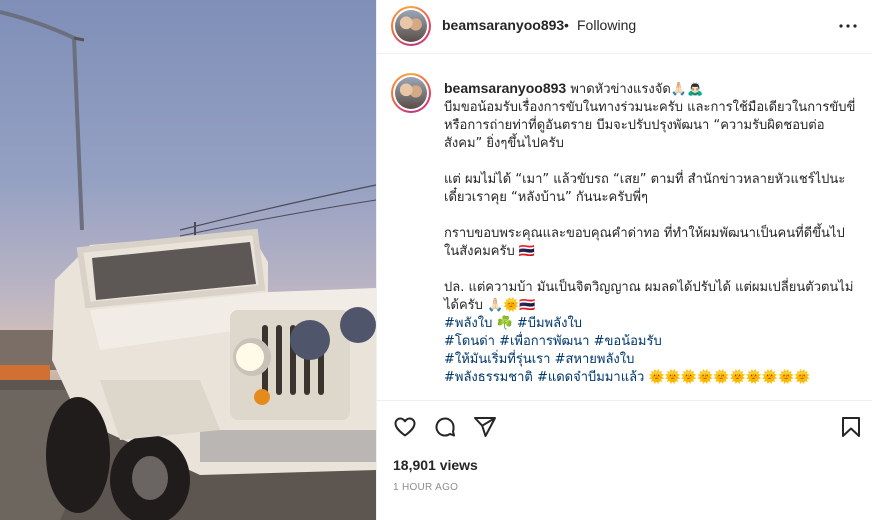 The width and height of the screenshot is (872, 520). What do you see at coordinates (544, 341) in the screenshot?
I see `hashtag-link: #เพื่อการพัฒนา` at bounding box center [544, 341].